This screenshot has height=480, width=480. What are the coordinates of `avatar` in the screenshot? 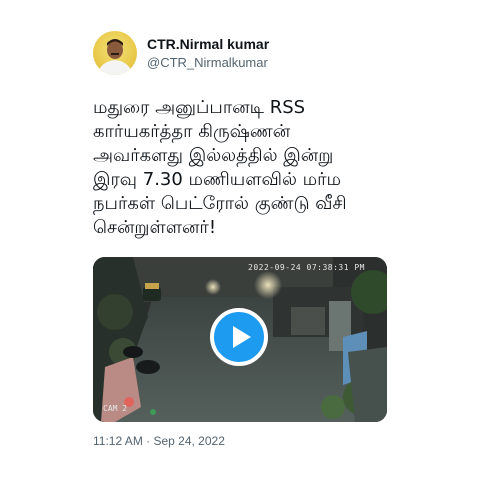 It's located at (115, 53).